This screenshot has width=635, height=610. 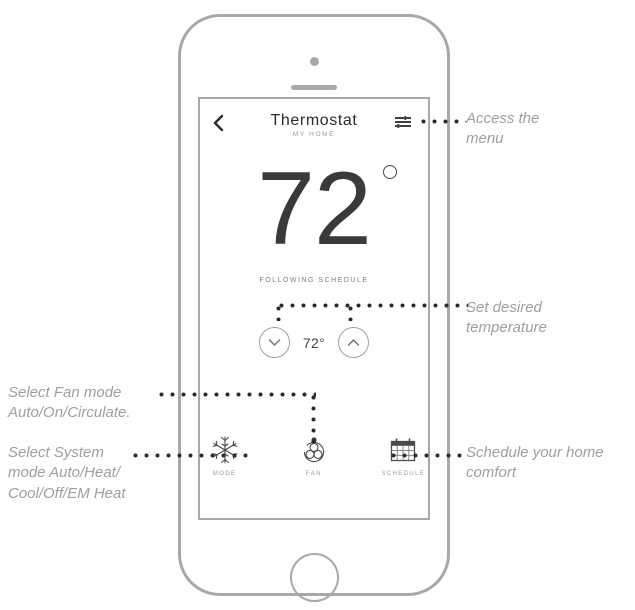 What do you see at coordinates (314, 61) in the screenshot?
I see `camera-dot-icon` at bounding box center [314, 61].